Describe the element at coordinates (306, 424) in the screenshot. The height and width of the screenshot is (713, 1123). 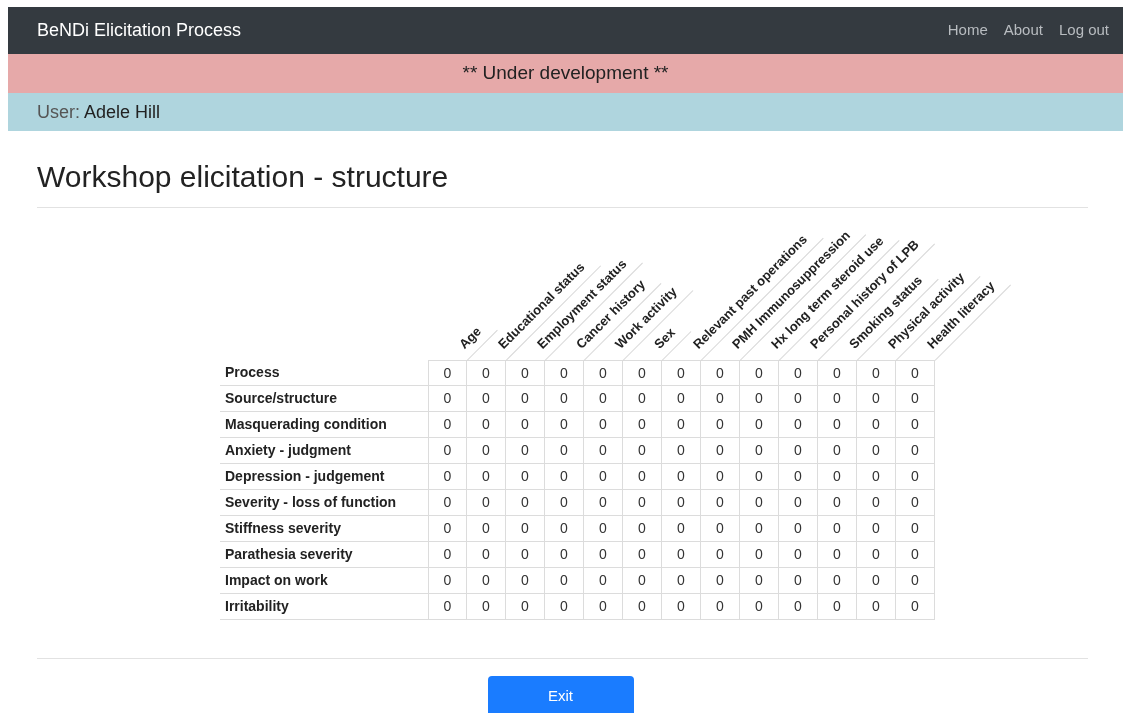
I see `row-header: Masquerading condition` at that location.